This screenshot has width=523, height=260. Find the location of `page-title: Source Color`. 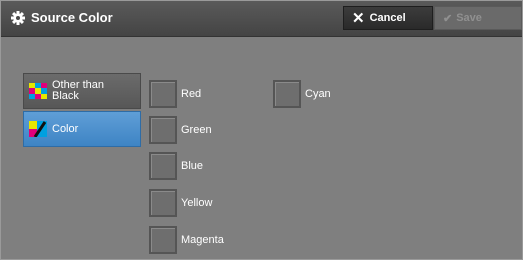

page-title: Source Color is located at coordinates (62, 17).